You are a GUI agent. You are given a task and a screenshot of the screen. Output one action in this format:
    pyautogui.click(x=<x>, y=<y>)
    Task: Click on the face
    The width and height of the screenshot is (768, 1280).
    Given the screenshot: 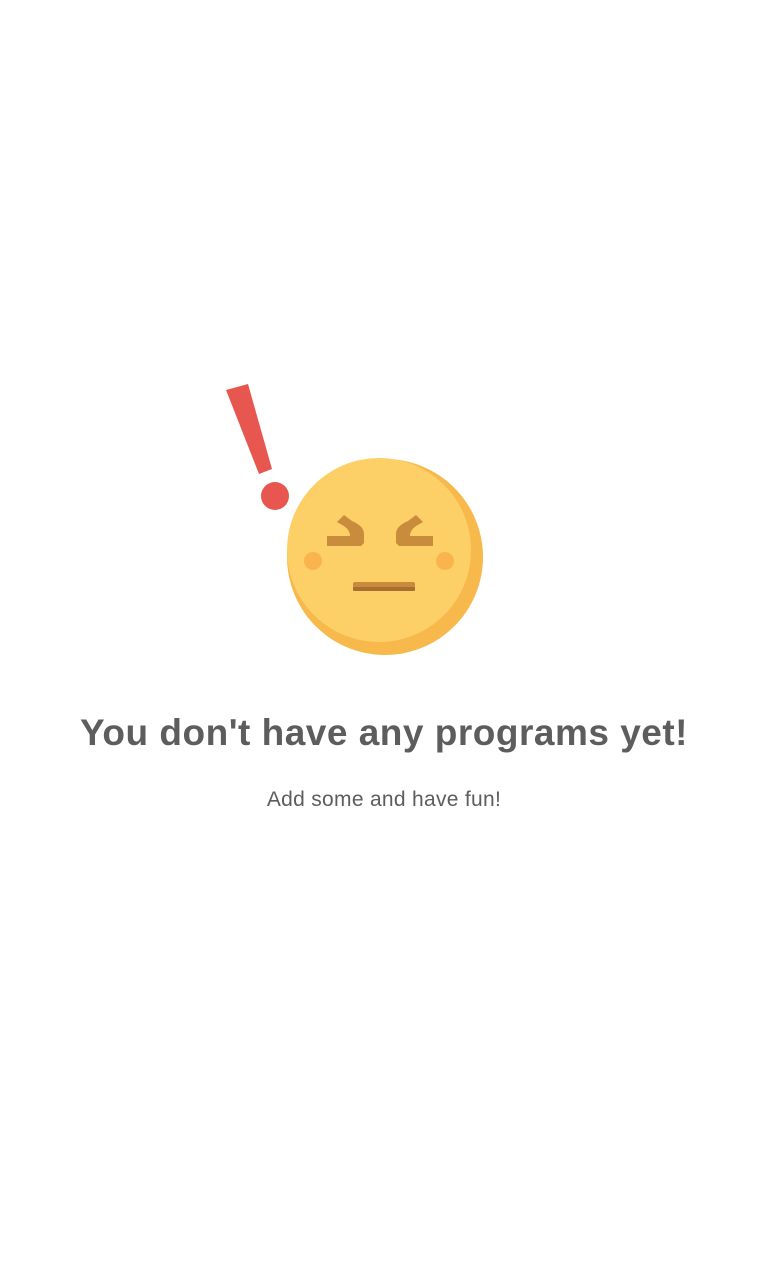 What is the action you would take?
    pyautogui.click(x=385, y=556)
    